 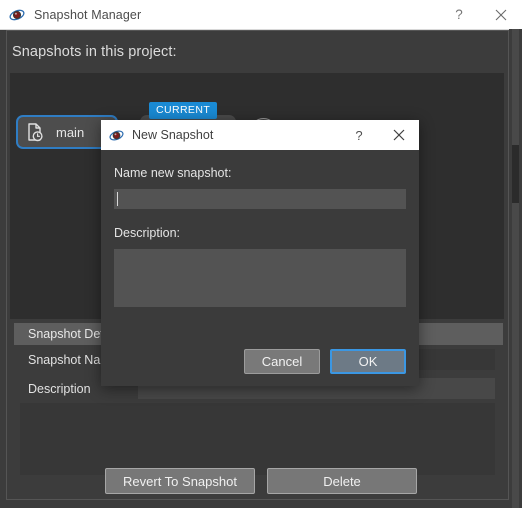 I want to click on dialog-button-row: Cancel OK, so click(x=325, y=361).